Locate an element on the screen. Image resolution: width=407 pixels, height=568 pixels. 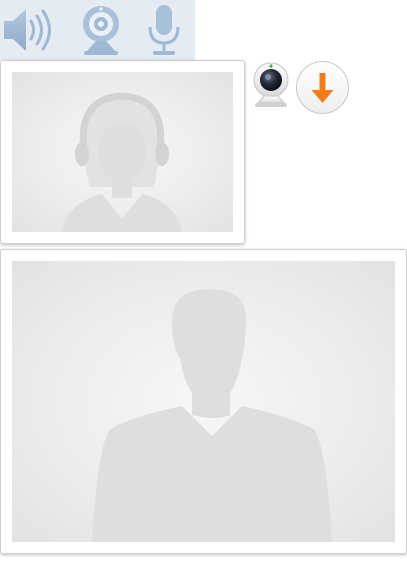
camera-button is located at coordinates (271, 85).